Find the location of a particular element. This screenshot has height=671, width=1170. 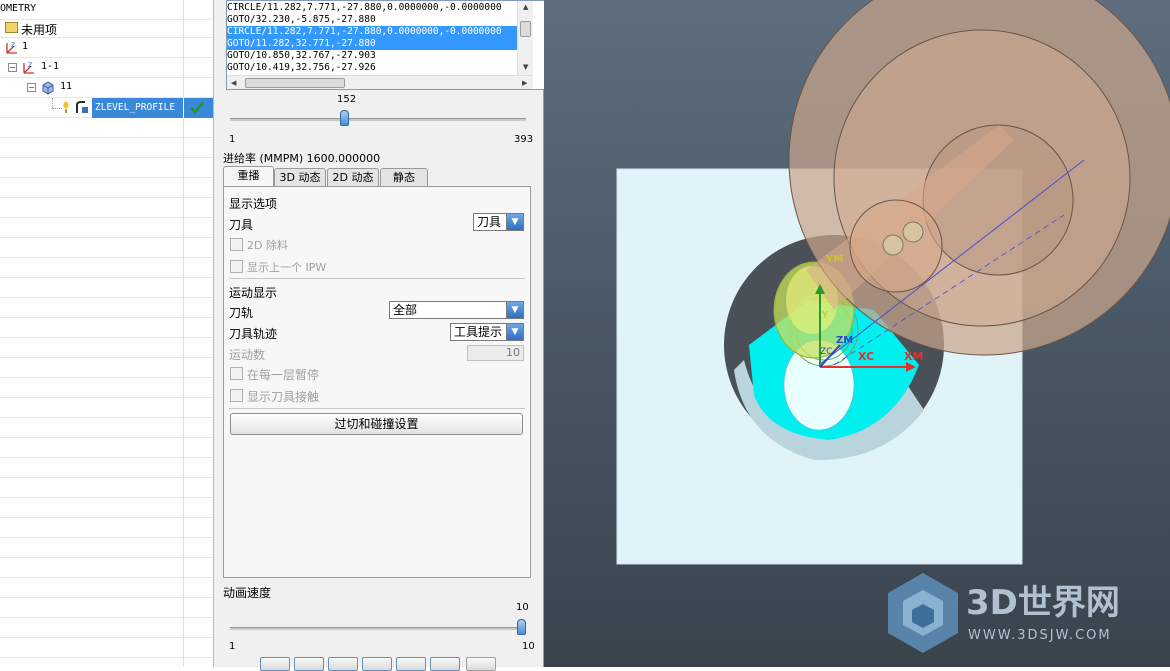

scroll-right-icon: ▶ is located at coordinates (524, 83).